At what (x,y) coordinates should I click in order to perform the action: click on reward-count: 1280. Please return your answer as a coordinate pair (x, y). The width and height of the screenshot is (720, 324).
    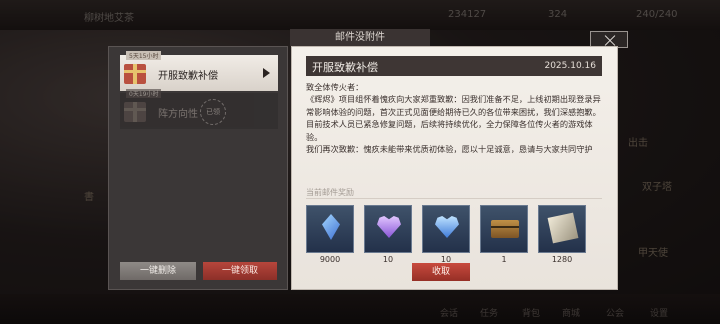
    Looking at the image, I should click on (562, 259).